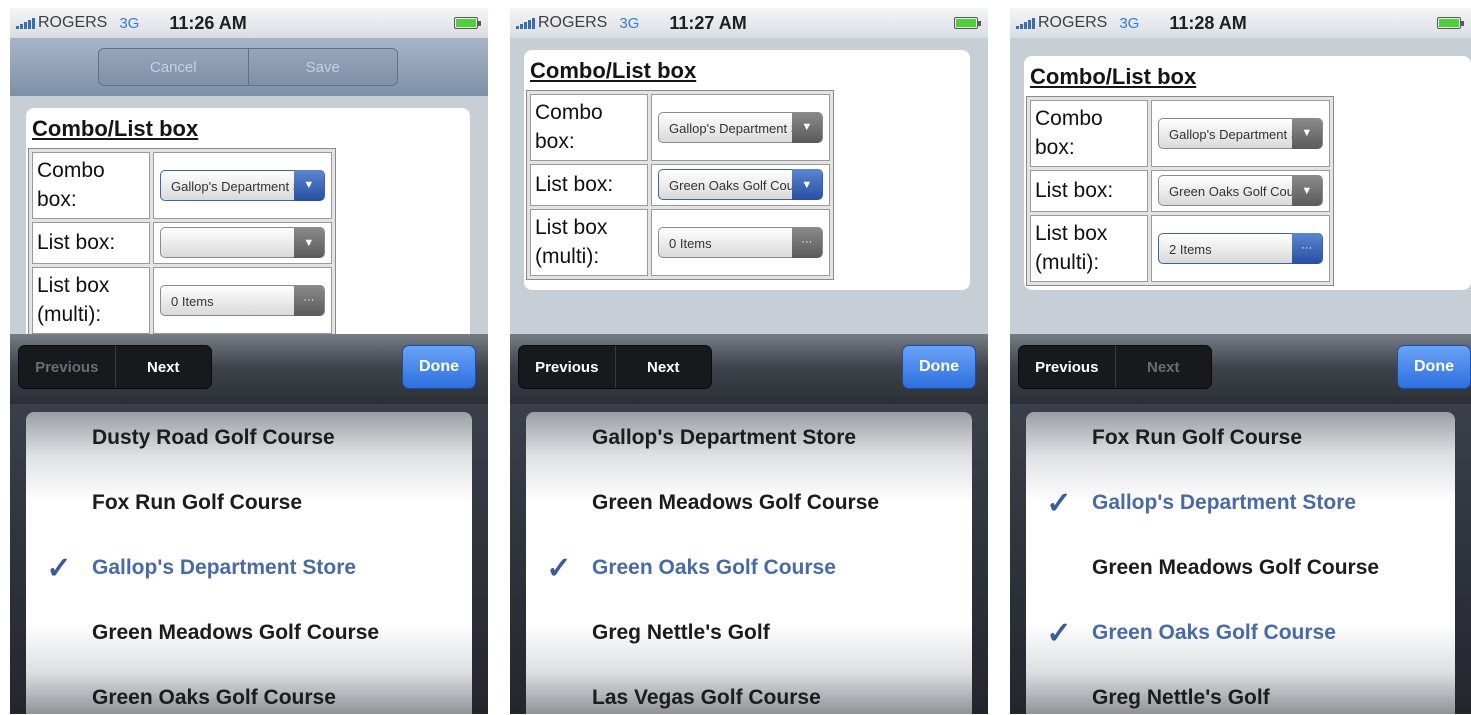  I want to click on checkmark-icon: ✓, so click(1059, 503).